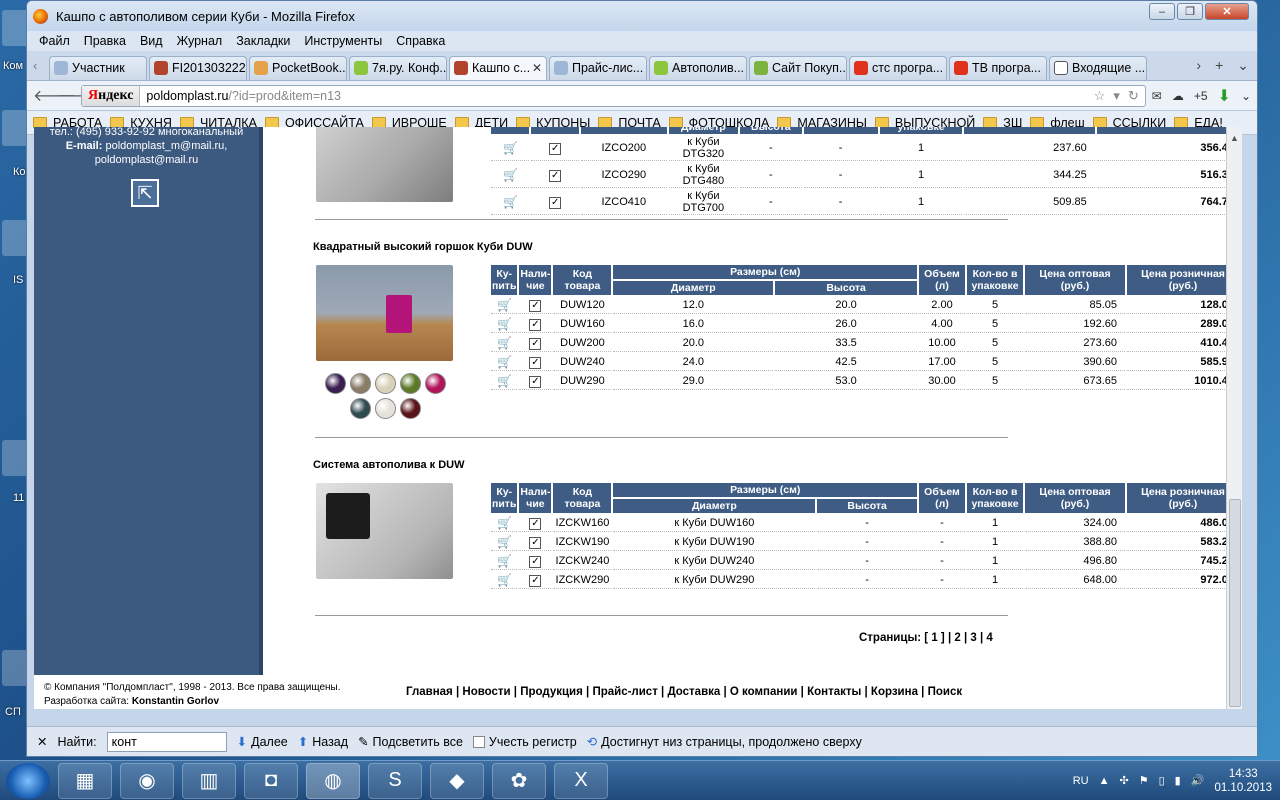 The width and height of the screenshot is (1280, 800). What do you see at coordinates (1081, 781) in the screenshot?
I see `language-indicator: RU` at bounding box center [1081, 781].